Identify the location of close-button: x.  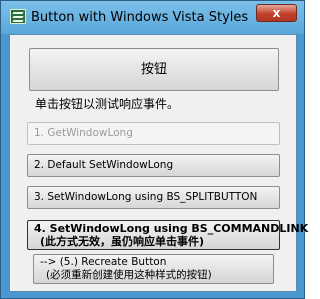
(276, 13).